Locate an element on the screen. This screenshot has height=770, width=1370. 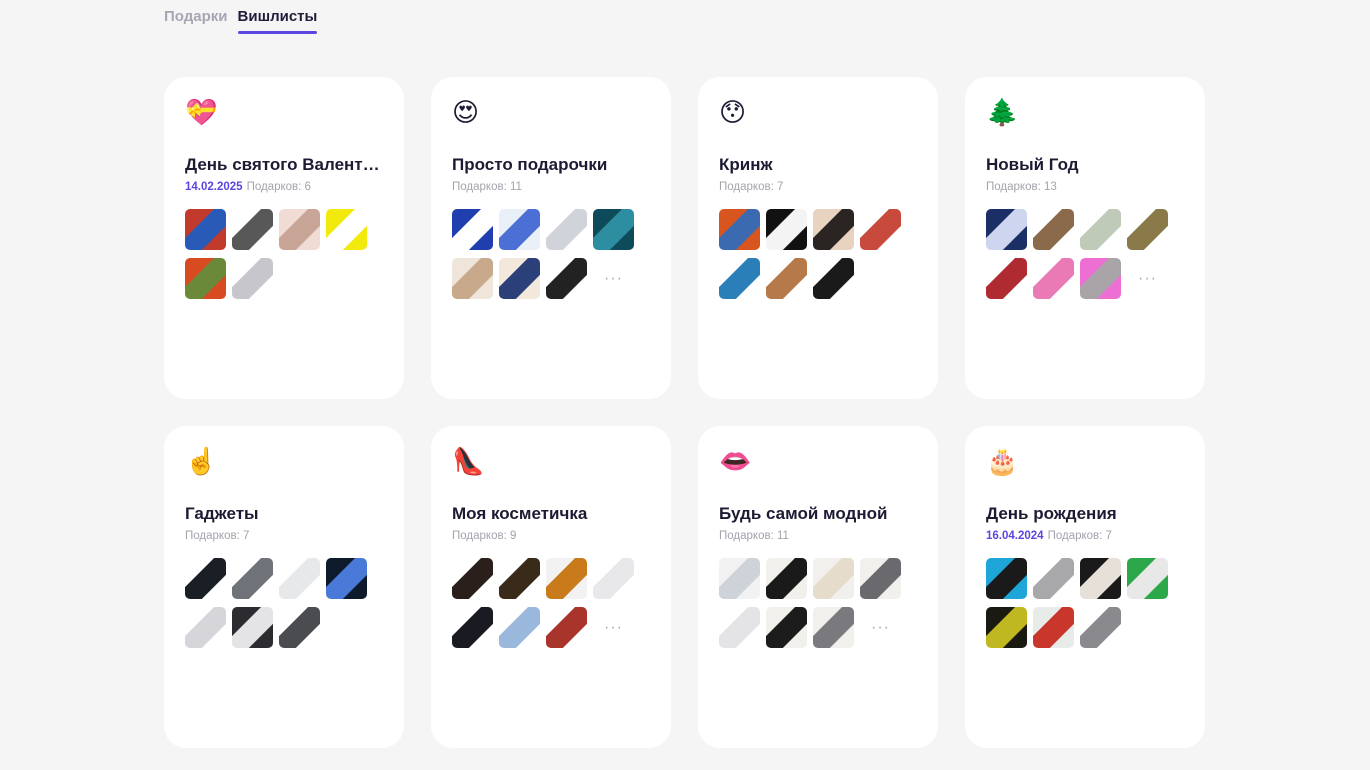
jars-thumb is located at coordinates (1053, 229).